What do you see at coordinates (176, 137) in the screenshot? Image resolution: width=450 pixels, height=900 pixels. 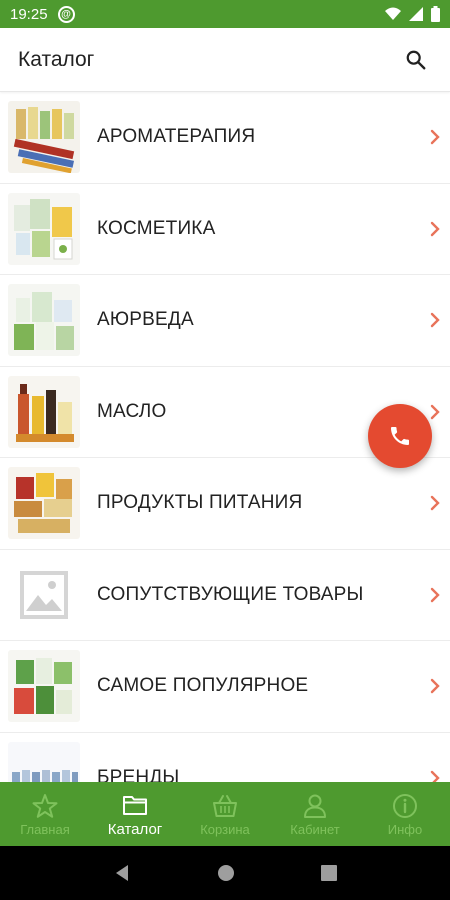 I see `category-label: АРОМАТЕРАПИЯ` at bounding box center [176, 137].